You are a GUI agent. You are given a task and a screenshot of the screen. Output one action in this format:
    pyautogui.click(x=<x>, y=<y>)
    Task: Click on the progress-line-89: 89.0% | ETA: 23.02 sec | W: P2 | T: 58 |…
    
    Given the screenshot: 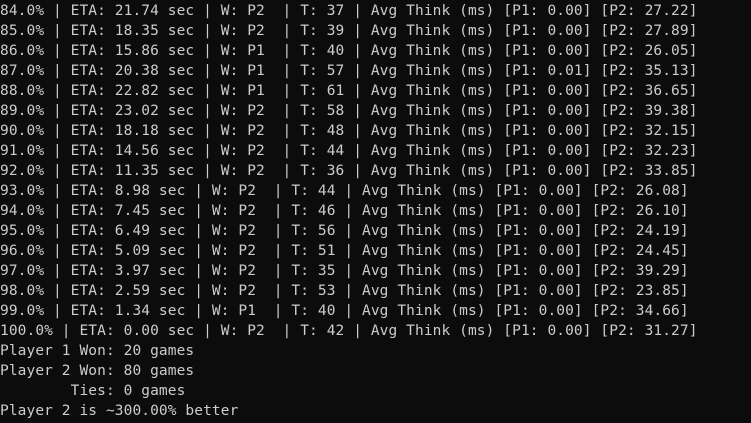 What is the action you would take?
    pyautogui.click(x=349, y=111)
    